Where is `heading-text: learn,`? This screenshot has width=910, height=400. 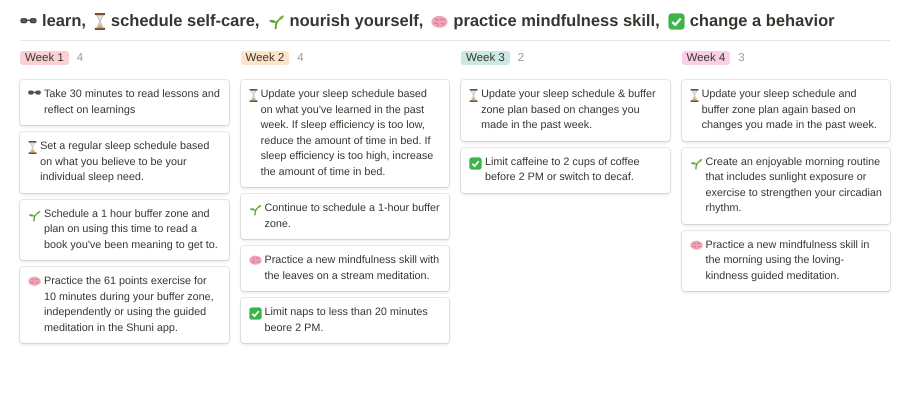
heading-text: learn, is located at coordinates (64, 21).